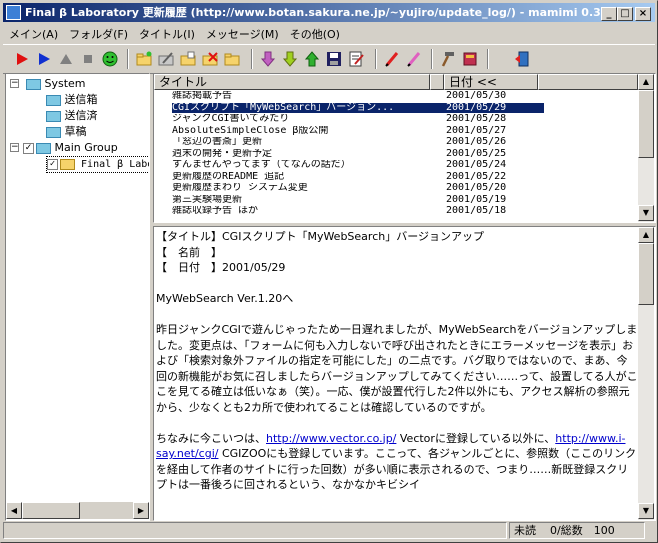 Image resolution: width=658 pixels, height=543 pixels. What do you see at coordinates (166, 33) in the screenshot?
I see `menu-title: タイトル(I)` at bounding box center [166, 33].